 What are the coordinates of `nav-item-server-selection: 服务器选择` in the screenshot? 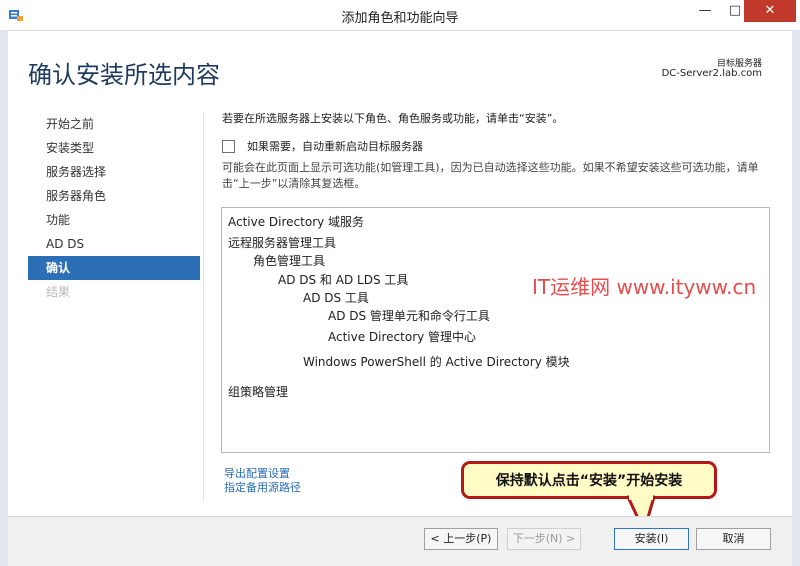 It's located at (114, 172).